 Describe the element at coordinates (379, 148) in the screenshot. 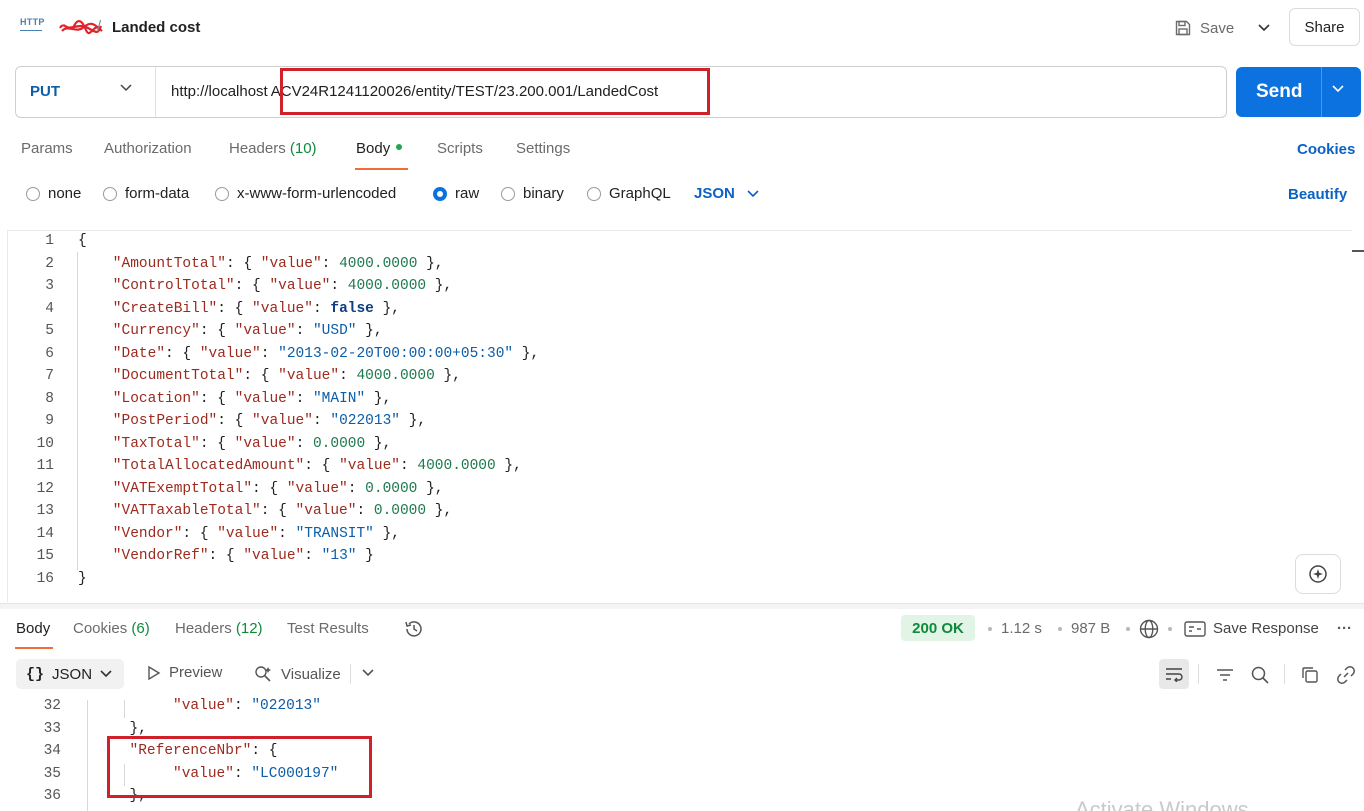

I see `tab-body: Body` at that location.